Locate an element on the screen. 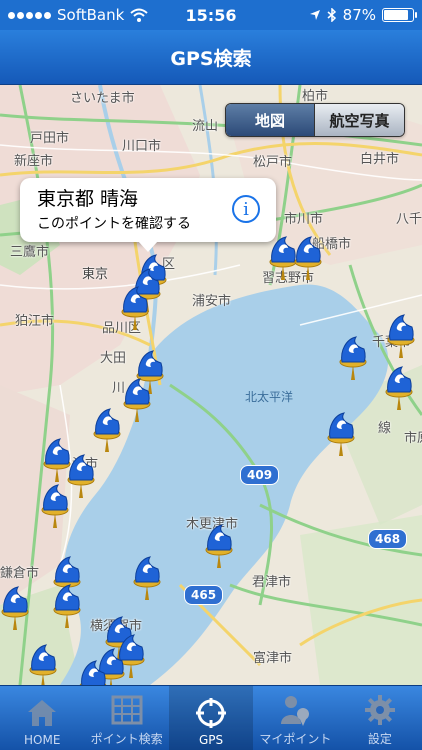 This screenshot has height=750, width=422. map-label-nagareyama: 流山 is located at coordinates (205, 126).